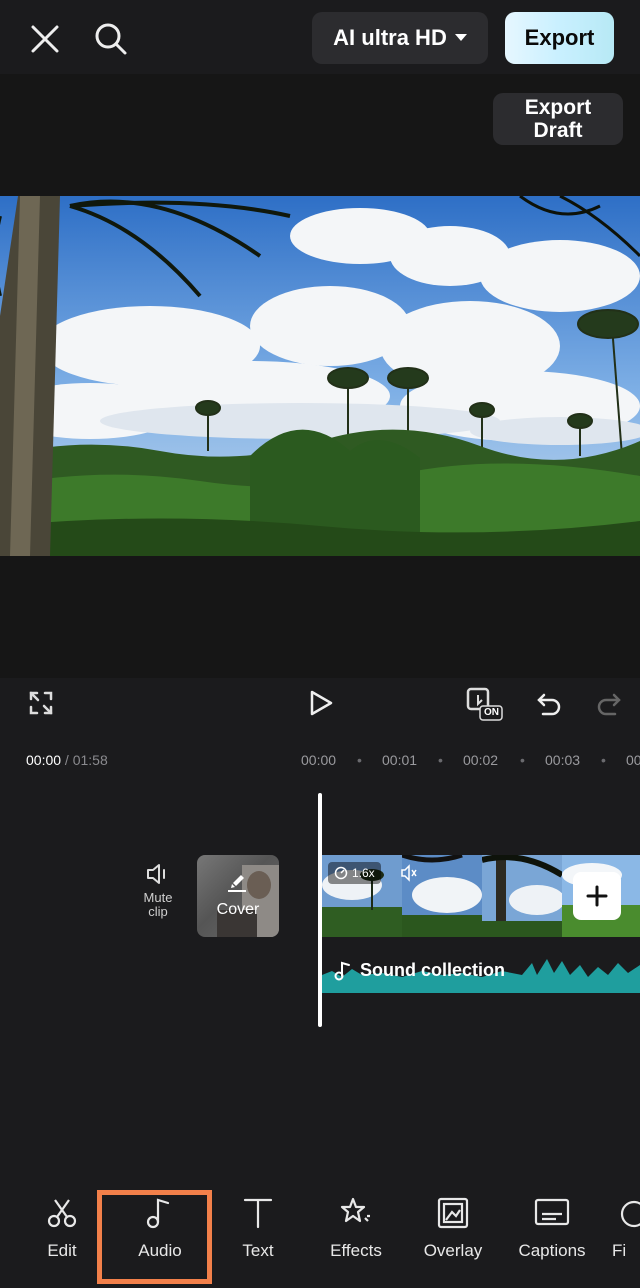  I want to click on cover-label: Cover, so click(238, 909).